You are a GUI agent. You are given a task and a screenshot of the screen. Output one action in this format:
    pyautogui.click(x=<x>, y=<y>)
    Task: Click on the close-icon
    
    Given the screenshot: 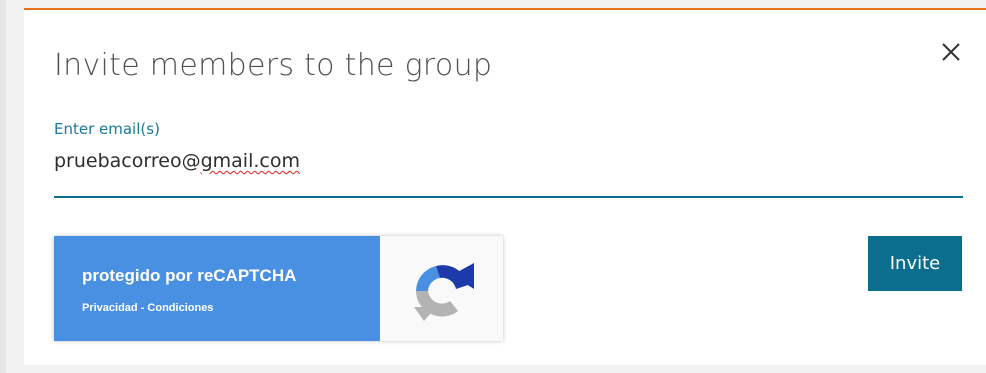 What is the action you would take?
    pyautogui.click(x=951, y=52)
    